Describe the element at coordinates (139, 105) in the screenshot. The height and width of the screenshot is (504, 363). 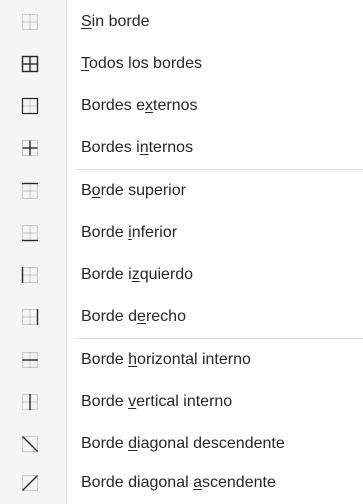
I see `menu-item-label: Bordes externos` at that location.